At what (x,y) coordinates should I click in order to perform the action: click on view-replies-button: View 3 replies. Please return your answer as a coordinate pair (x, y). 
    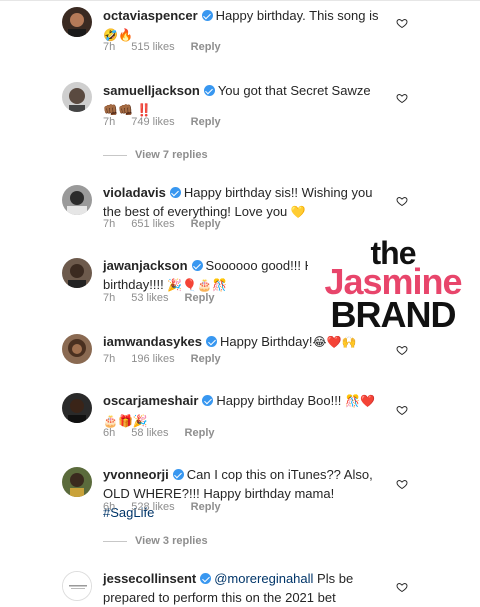
    Looking at the image, I should click on (155, 541).